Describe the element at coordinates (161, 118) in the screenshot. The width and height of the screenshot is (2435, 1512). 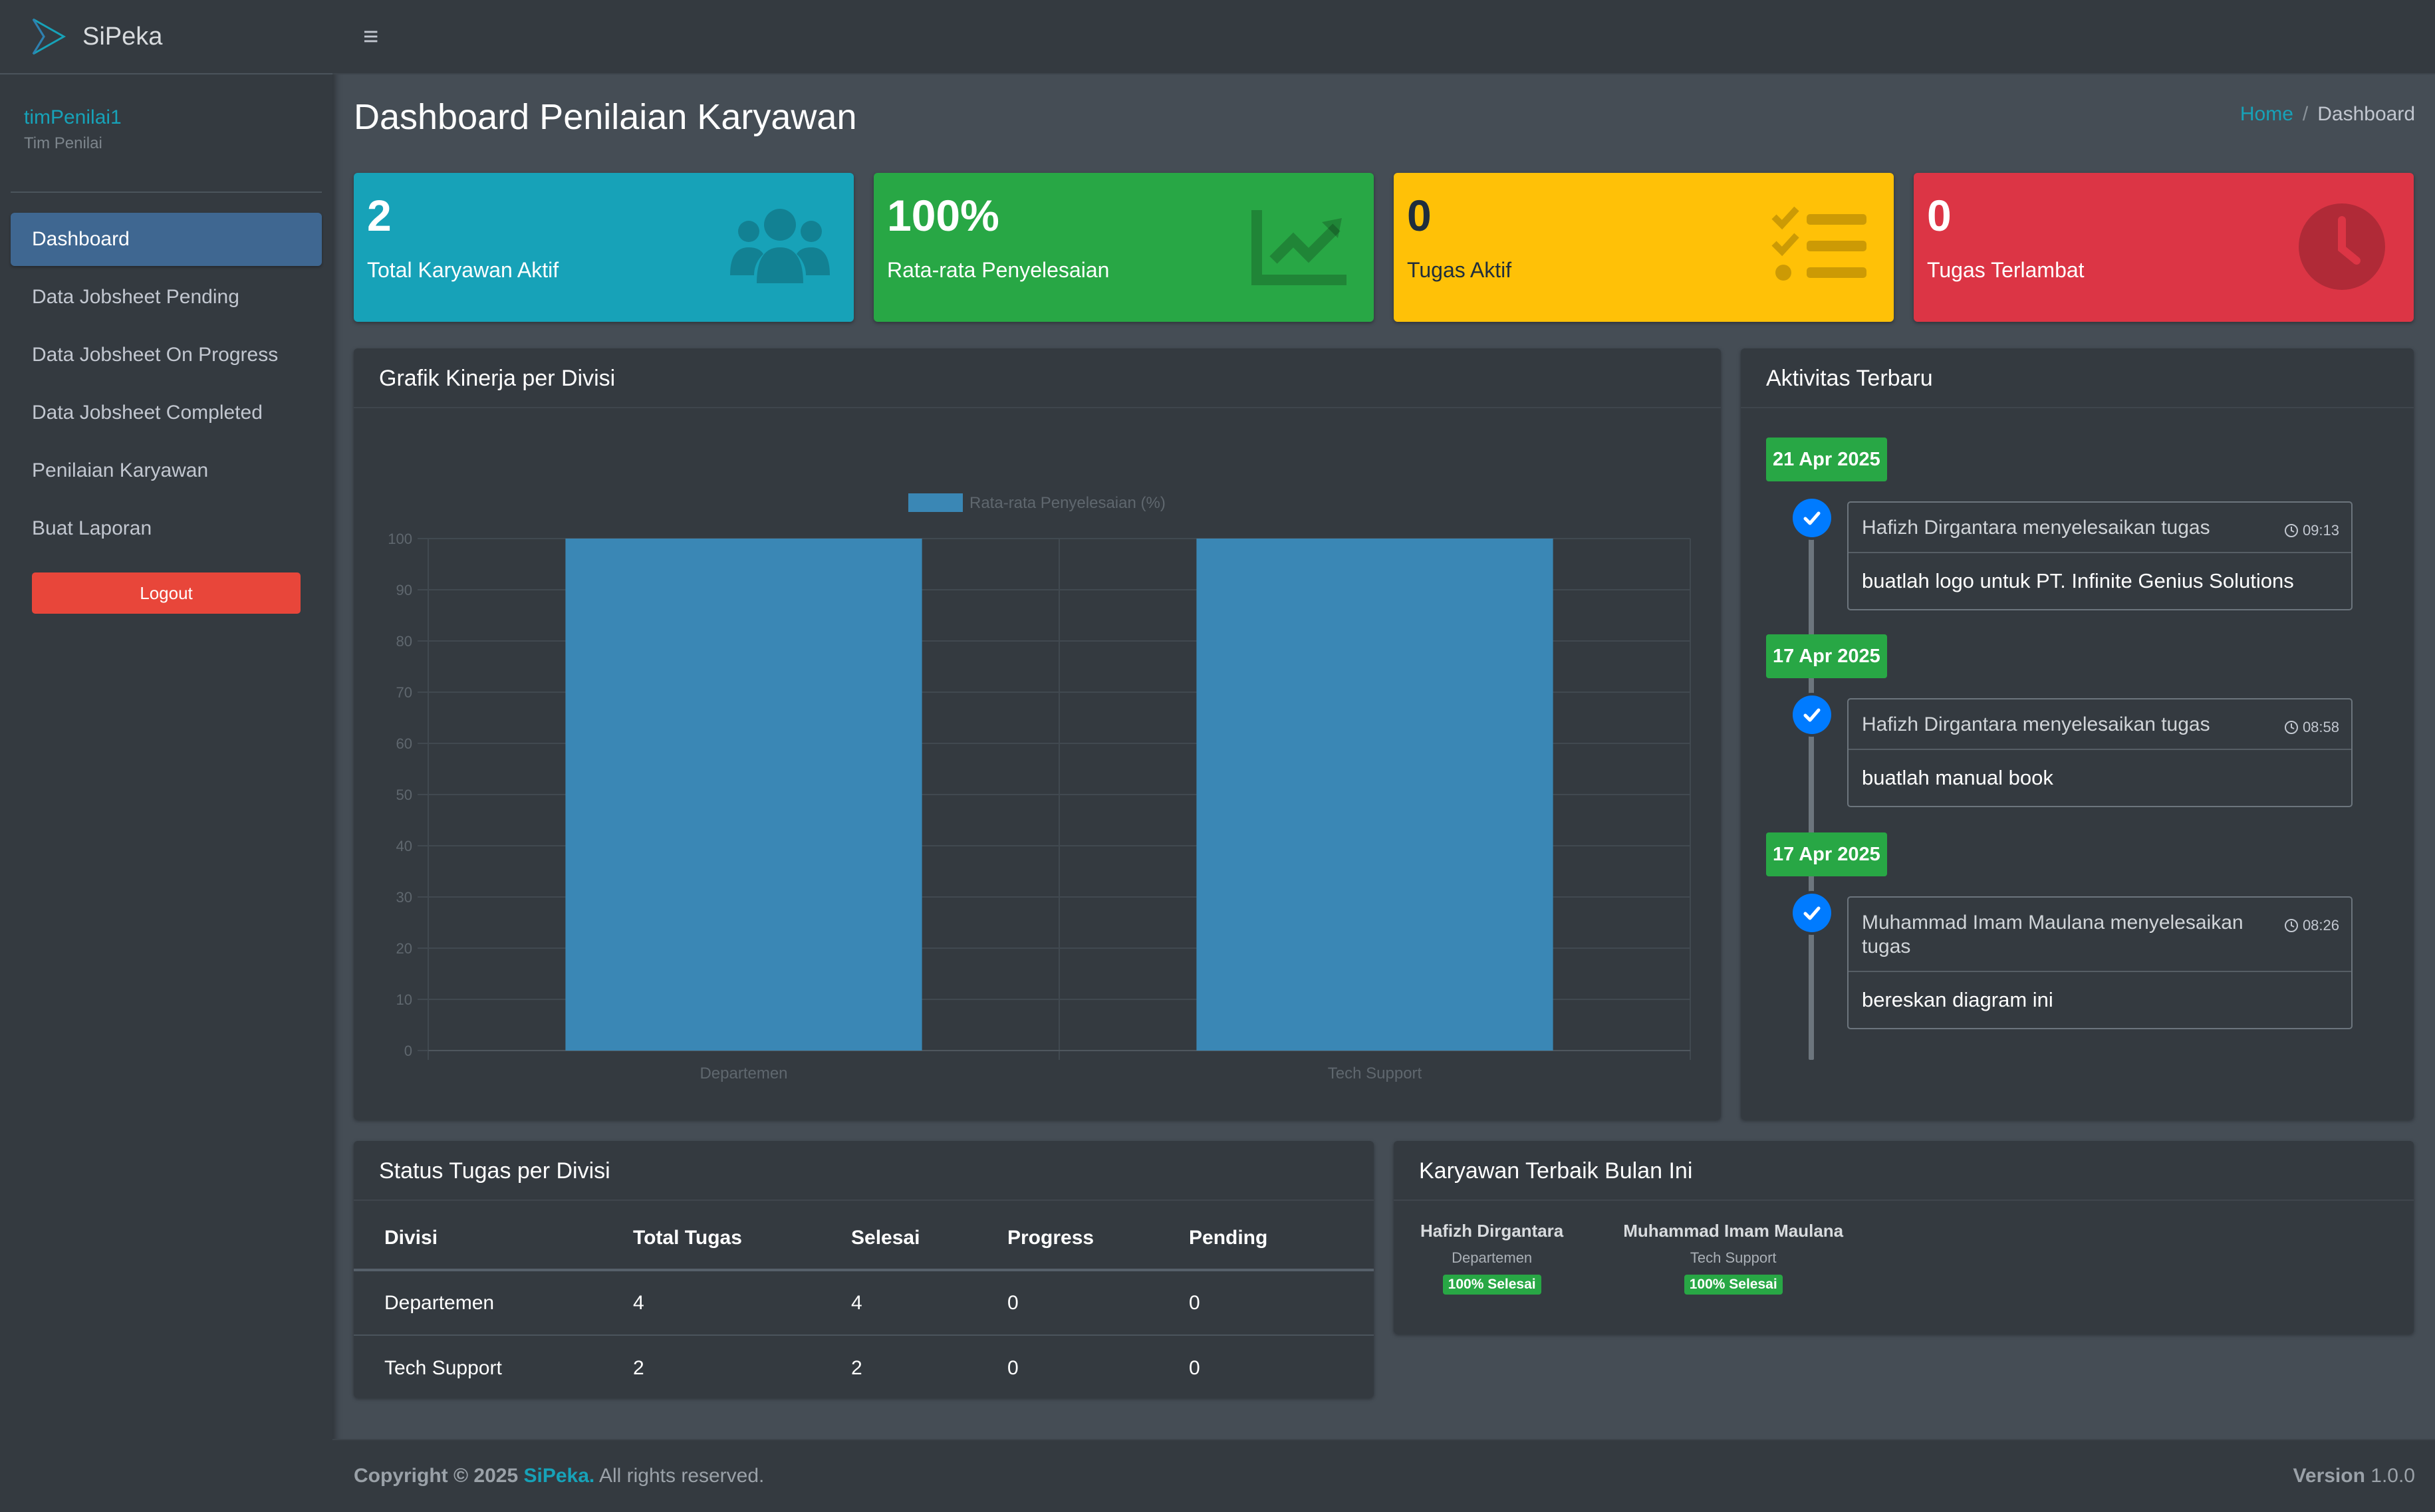
I see `user-name-link: timPenilai1` at that location.